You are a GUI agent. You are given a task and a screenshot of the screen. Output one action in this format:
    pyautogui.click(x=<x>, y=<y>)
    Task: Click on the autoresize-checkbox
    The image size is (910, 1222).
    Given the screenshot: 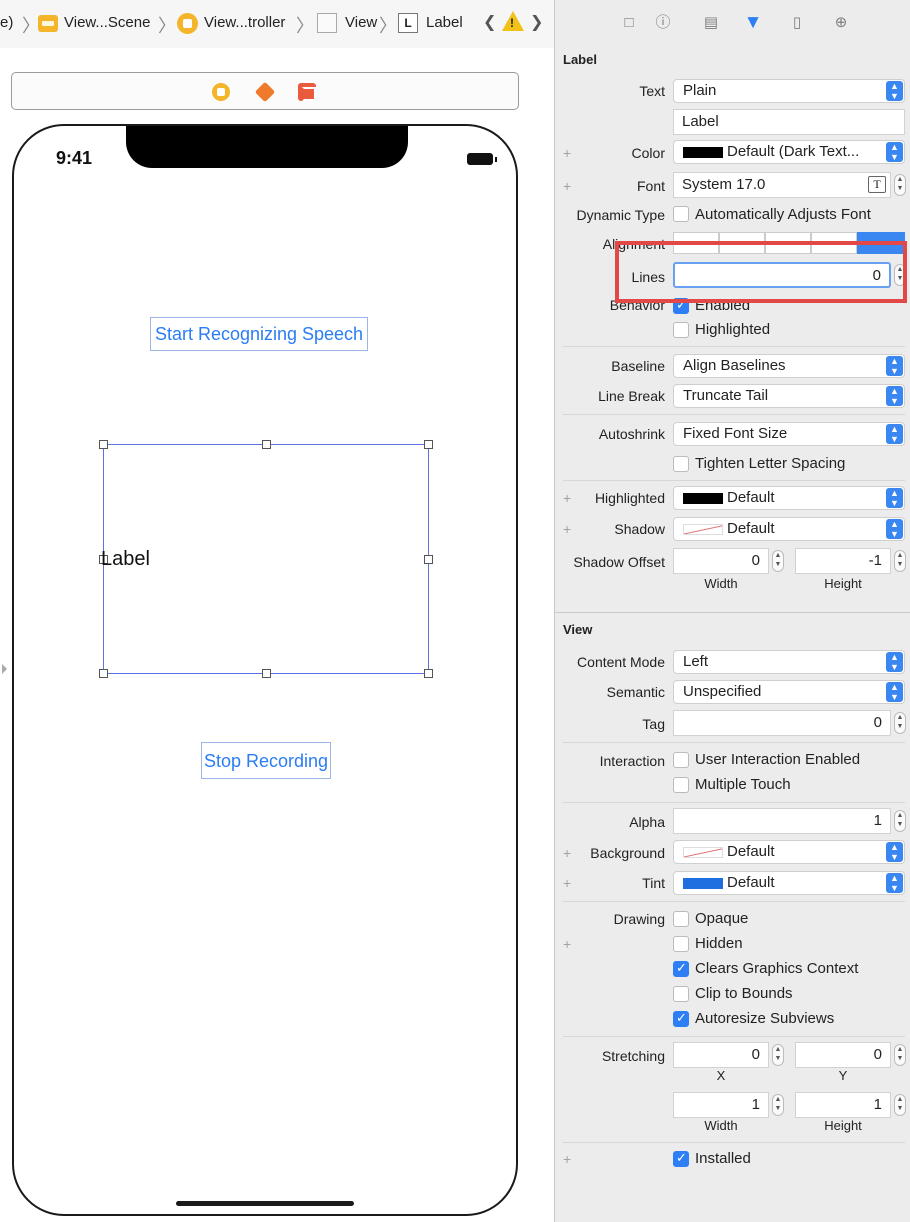 What is the action you would take?
    pyautogui.click(x=681, y=1018)
    